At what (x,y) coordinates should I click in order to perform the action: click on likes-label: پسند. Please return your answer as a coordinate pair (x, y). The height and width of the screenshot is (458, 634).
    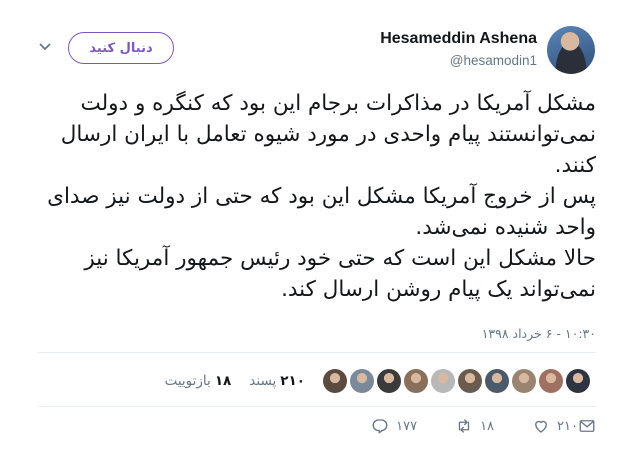
    Looking at the image, I should click on (263, 381).